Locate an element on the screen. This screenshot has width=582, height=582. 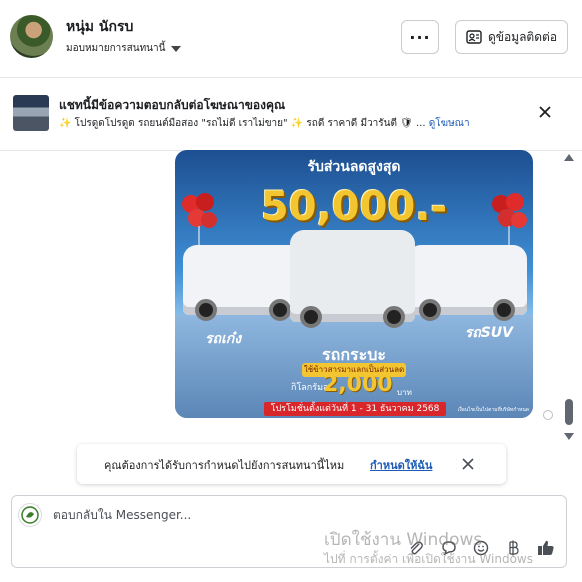
like-icon is located at coordinates (546, 548).